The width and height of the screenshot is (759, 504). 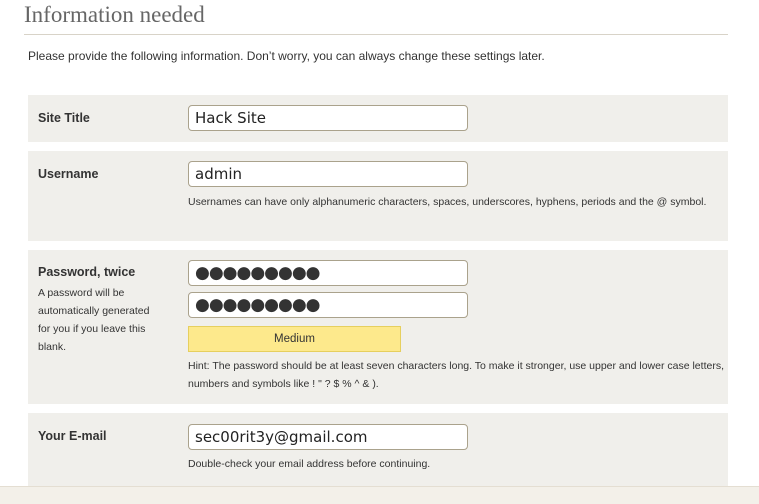 What do you see at coordinates (328, 437) in the screenshot?
I see `email-input: sec00rit3y@gmail.com` at bounding box center [328, 437].